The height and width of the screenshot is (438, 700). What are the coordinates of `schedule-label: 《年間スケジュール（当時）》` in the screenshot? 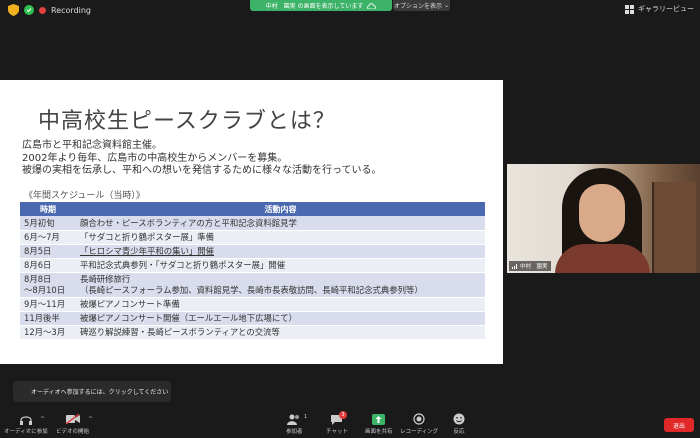 It's located at (84, 196).